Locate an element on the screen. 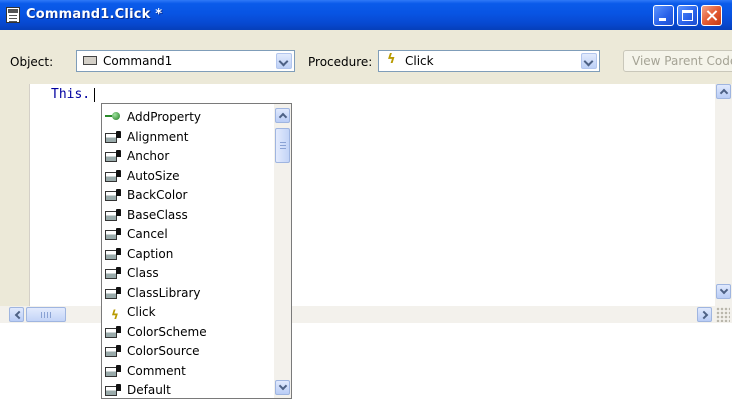 The image size is (732, 399). member-list-item: Class is located at coordinates (188, 274).